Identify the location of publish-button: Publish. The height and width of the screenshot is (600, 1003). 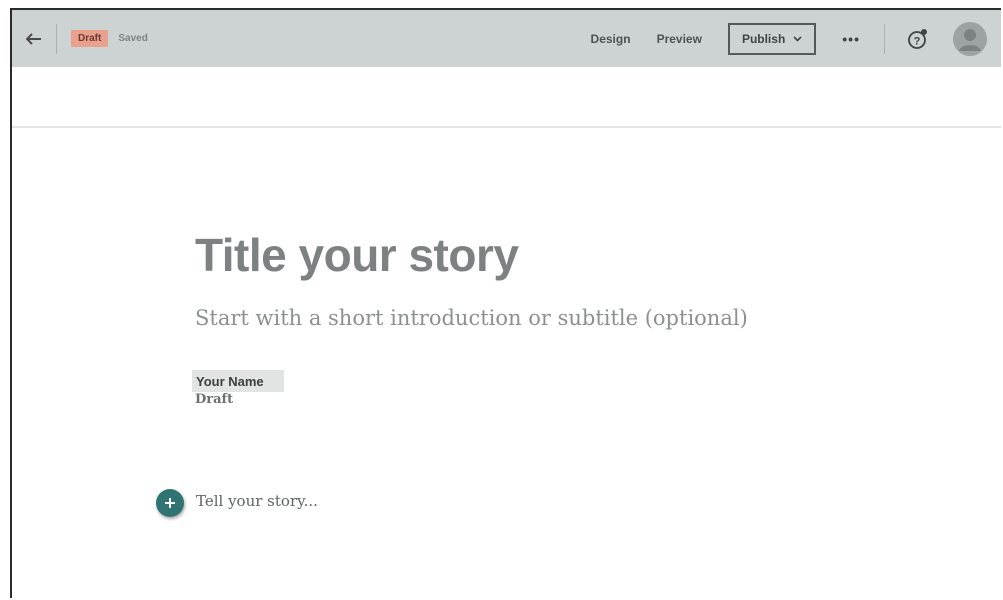
(772, 38).